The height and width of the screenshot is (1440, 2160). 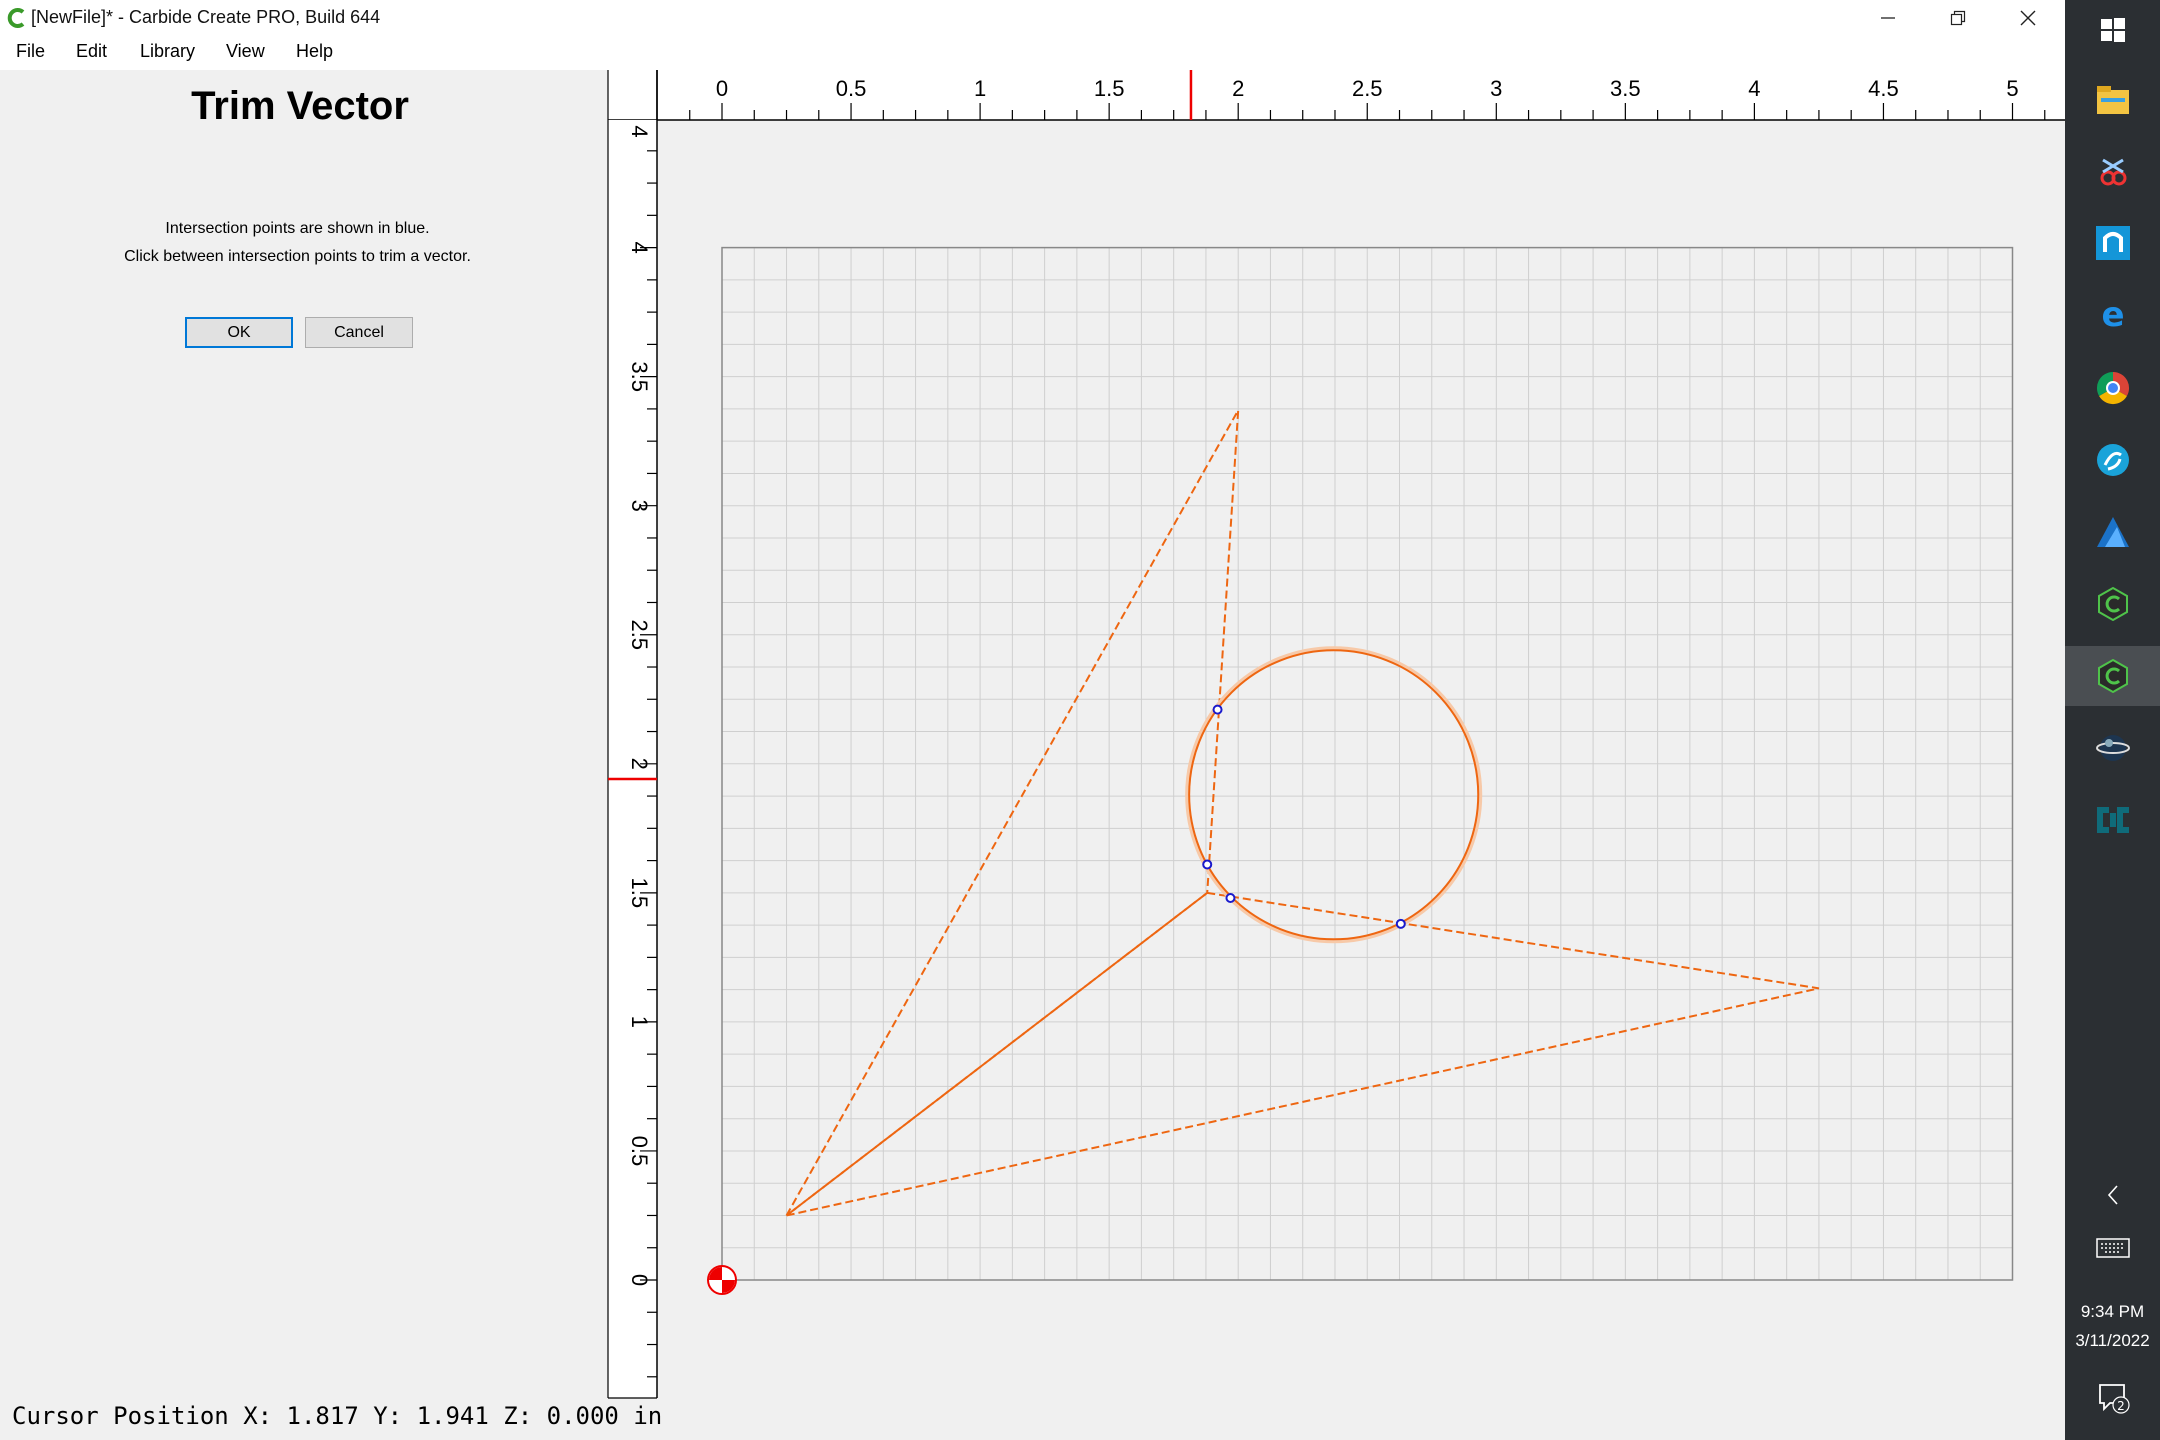 I want to click on edge-icon: e, so click(x=2112, y=315).